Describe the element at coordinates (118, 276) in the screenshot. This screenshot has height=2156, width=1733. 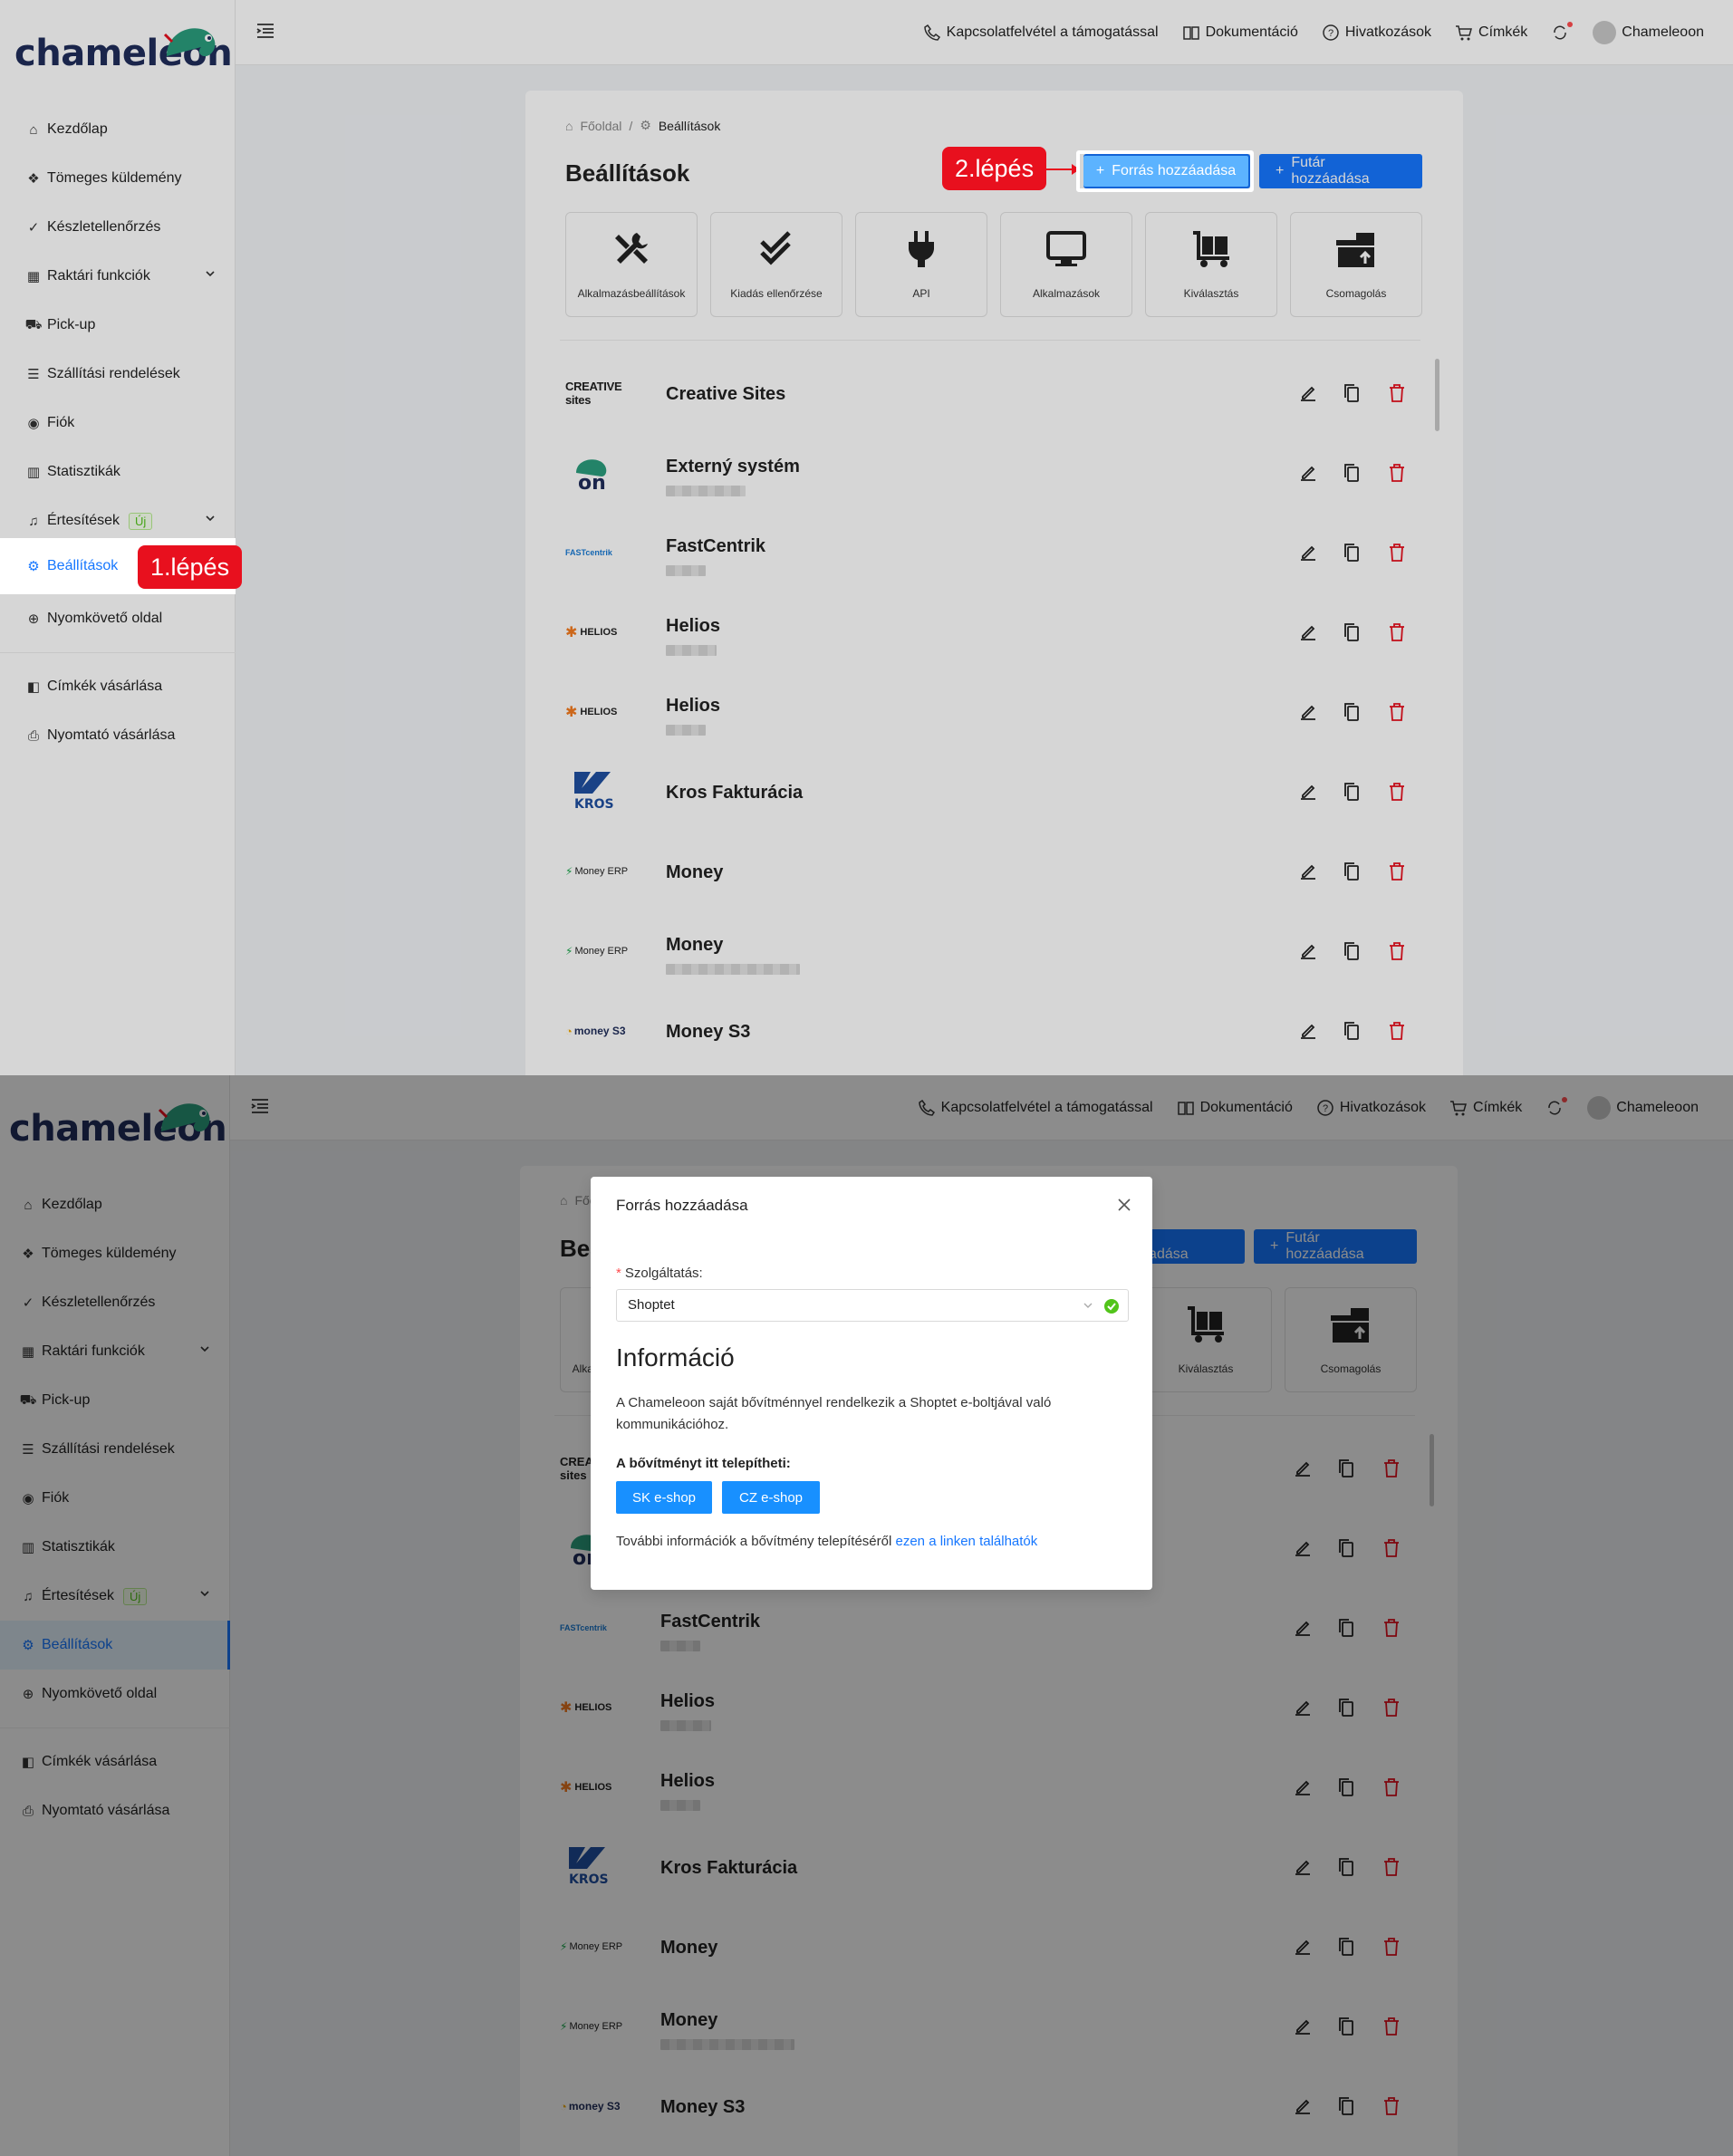
I see `sidebar-item-warehouse: ▦ Raktári funkciók` at that location.